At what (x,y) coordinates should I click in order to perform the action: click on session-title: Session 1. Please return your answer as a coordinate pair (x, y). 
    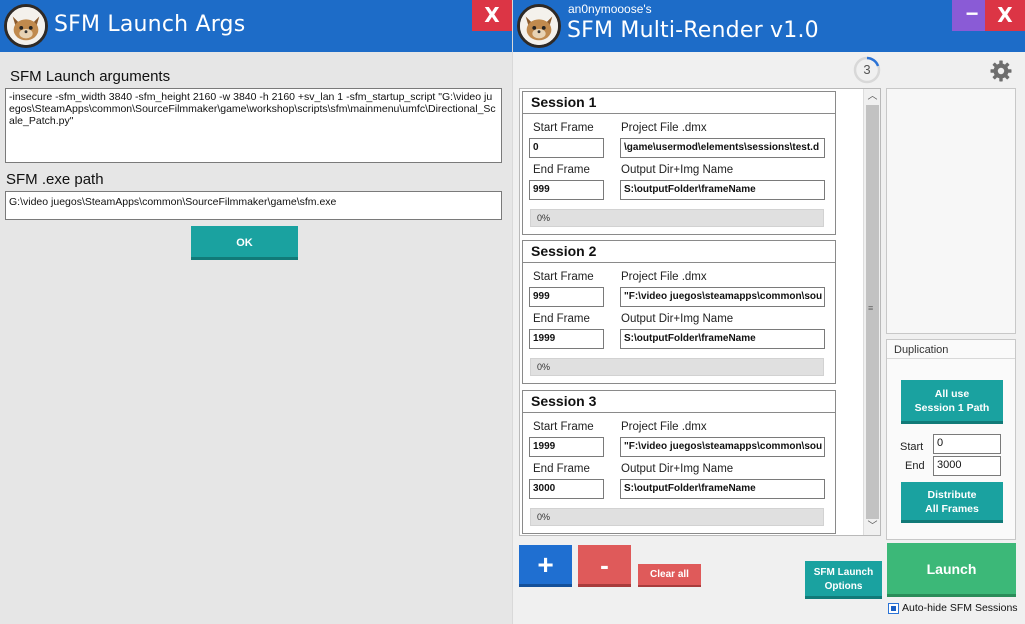
    Looking at the image, I should click on (564, 102).